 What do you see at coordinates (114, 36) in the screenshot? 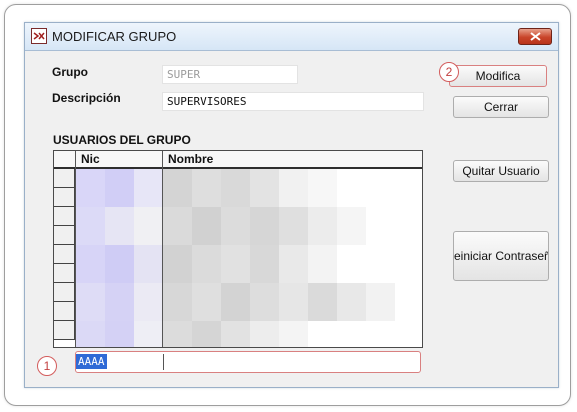
I see `window-title: MODIFICAR GRUPO` at bounding box center [114, 36].